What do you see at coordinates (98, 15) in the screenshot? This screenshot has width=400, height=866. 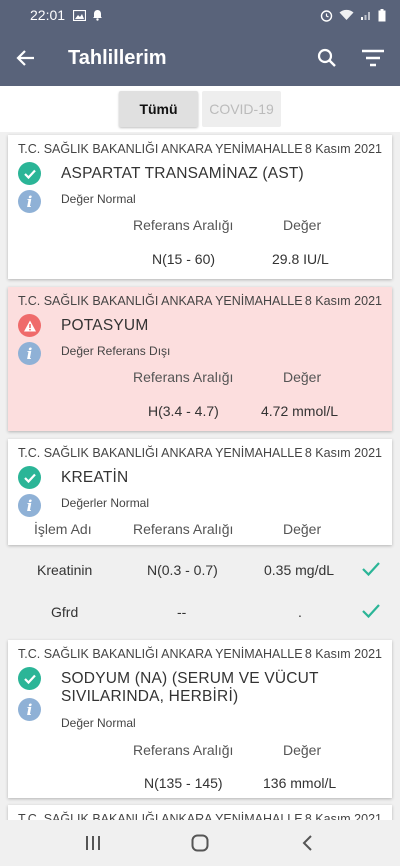 I see `bell-notification-icon` at bounding box center [98, 15].